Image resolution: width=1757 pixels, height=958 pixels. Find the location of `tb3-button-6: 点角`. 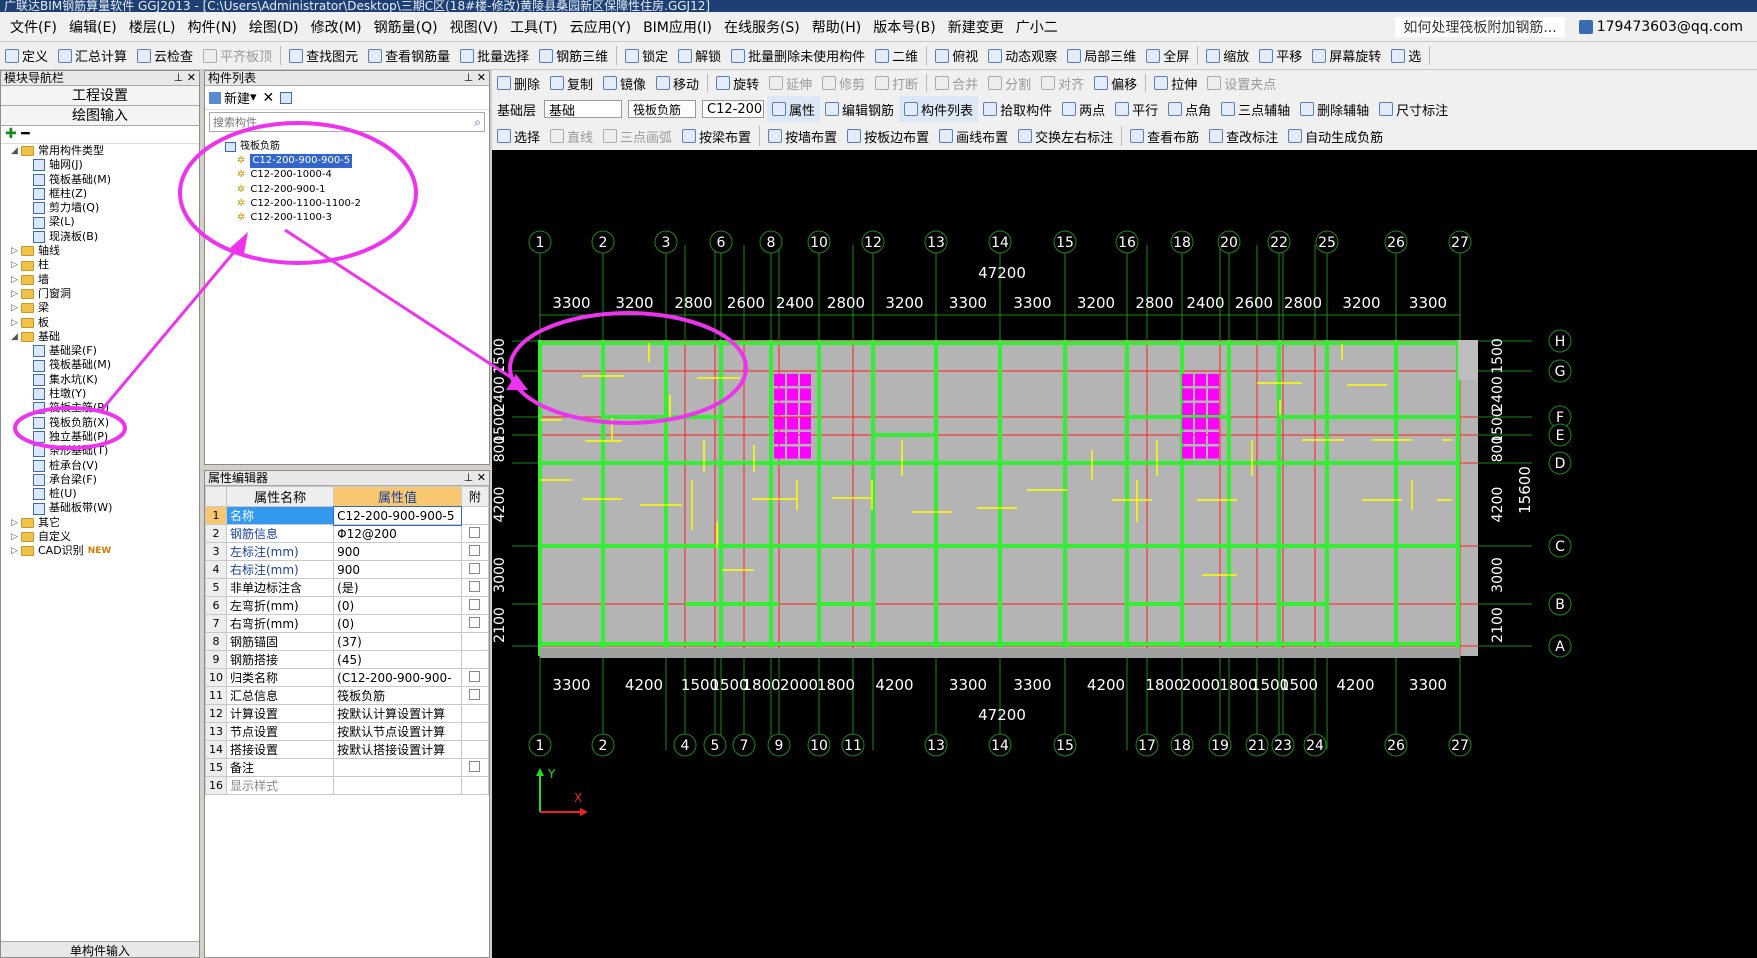

tb3-button-6: 点角 is located at coordinates (1189, 109).